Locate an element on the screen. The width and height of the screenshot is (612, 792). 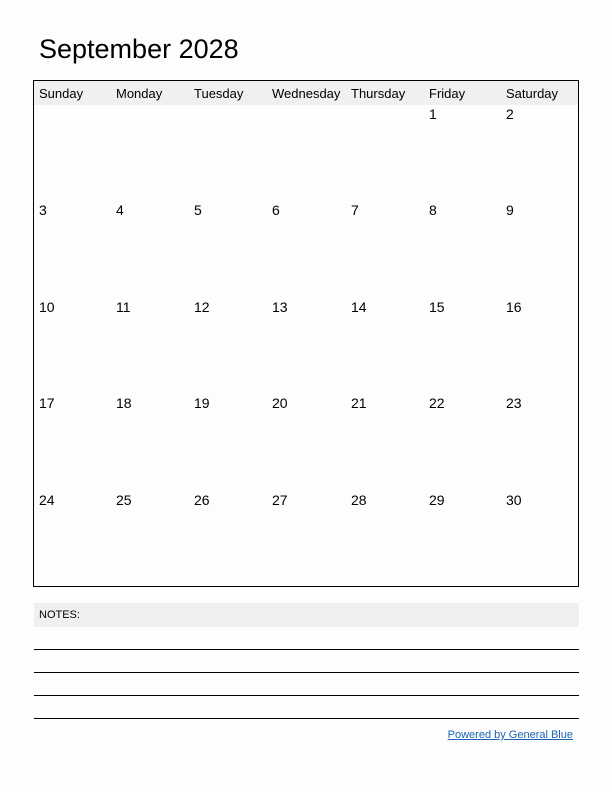
weekday-thursday: Thursday is located at coordinates (378, 93).